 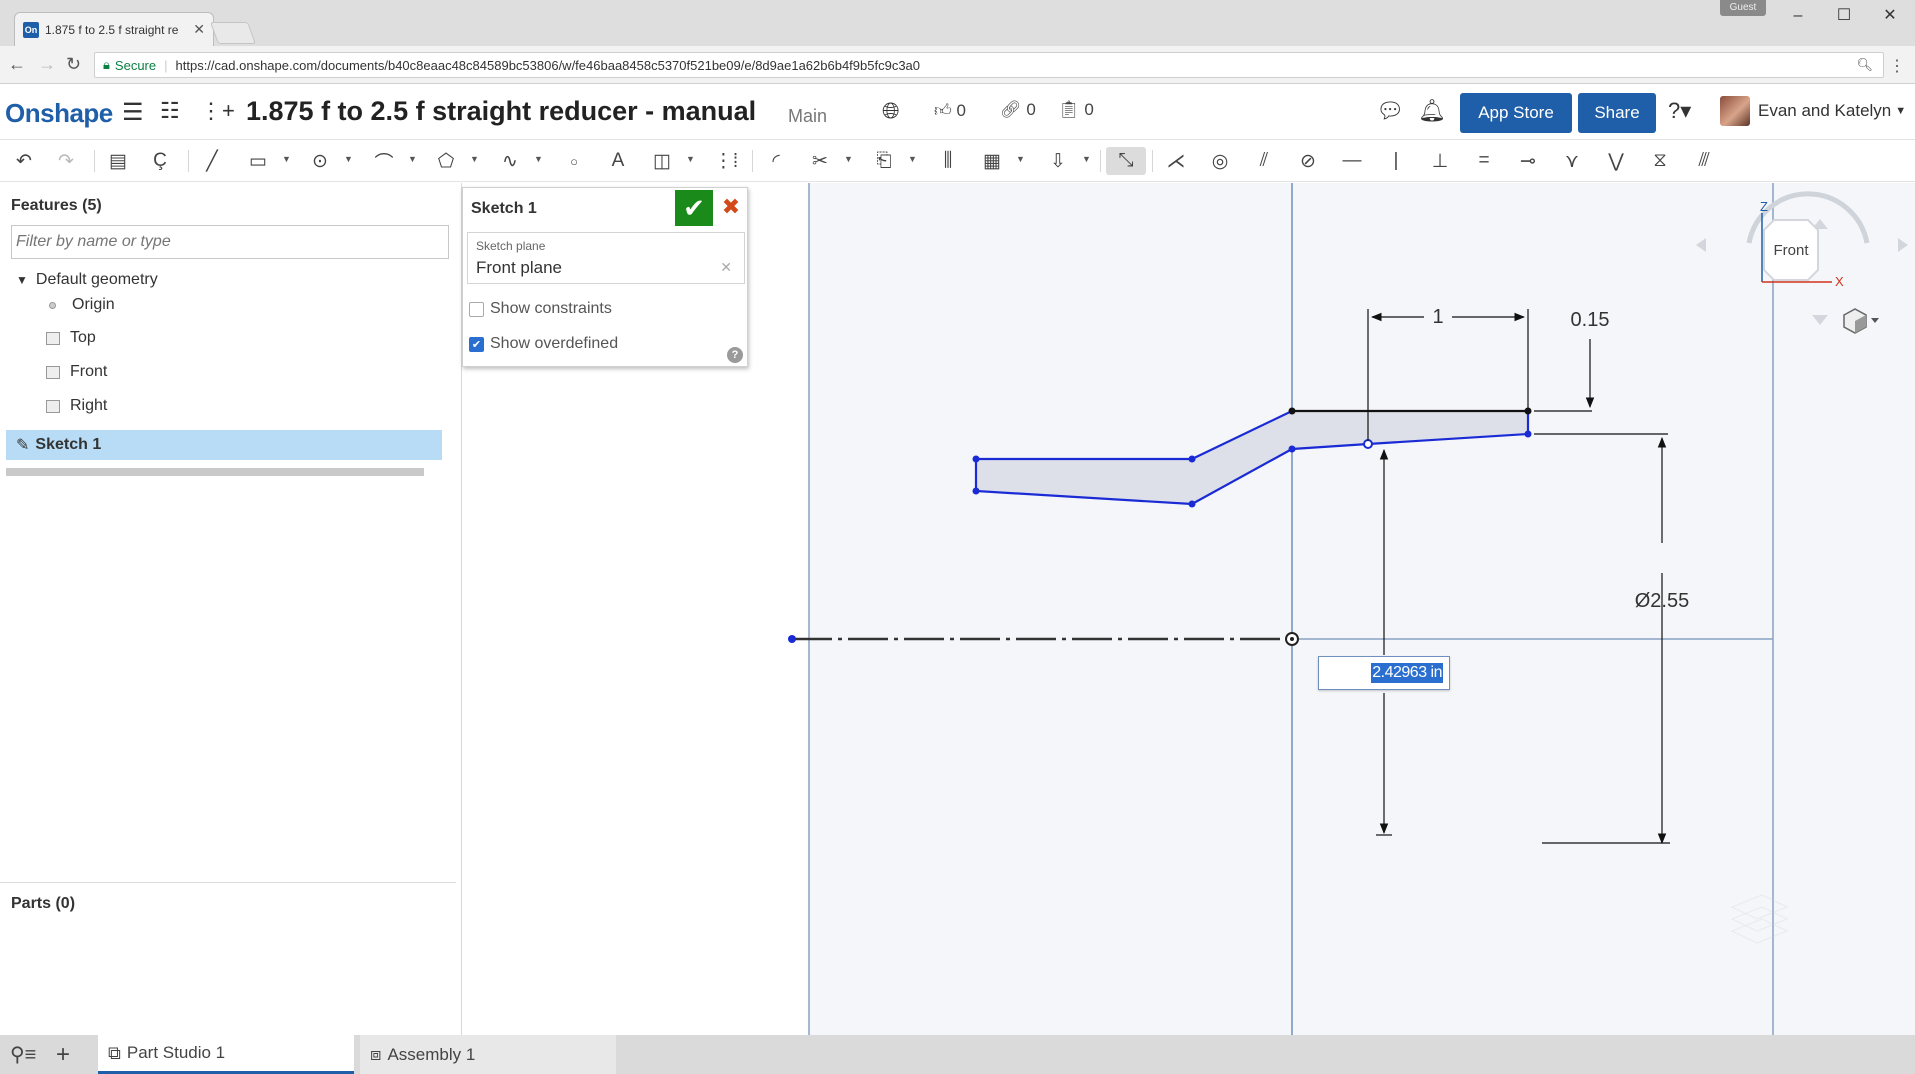 What do you see at coordinates (735, 355) in the screenshot?
I see `help-icon: ?` at bounding box center [735, 355].